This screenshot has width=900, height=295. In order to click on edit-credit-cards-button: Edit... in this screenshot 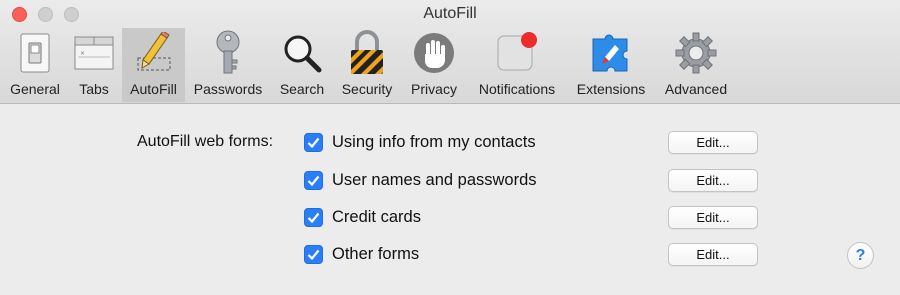, I will do `click(713, 217)`.